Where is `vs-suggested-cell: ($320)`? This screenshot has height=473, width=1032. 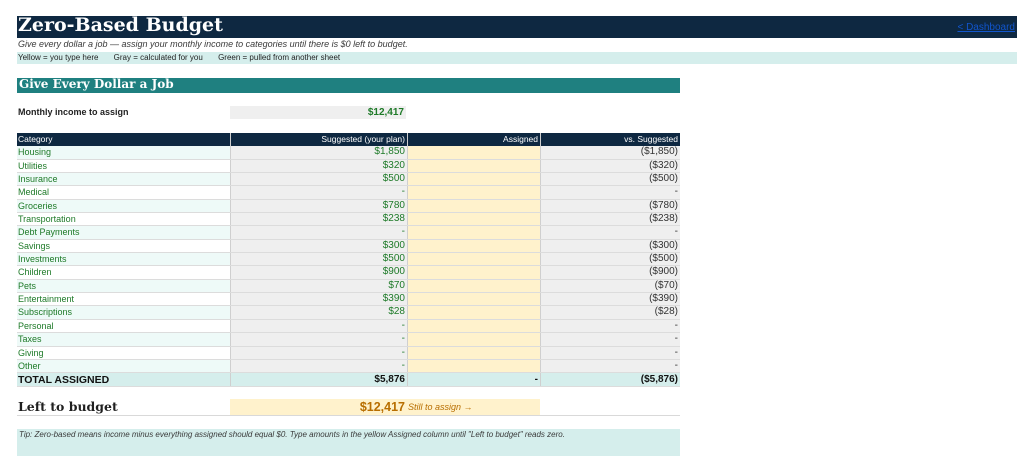
vs-suggested-cell: ($320) is located at coordinates (610, 166).